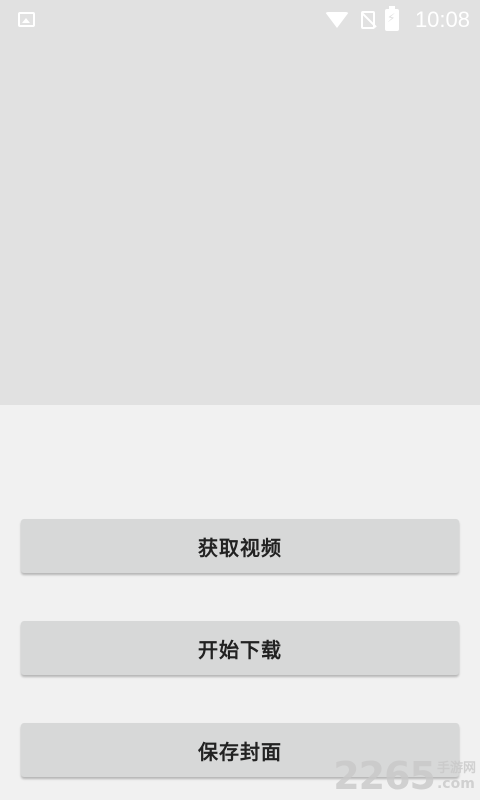 The width and height of the screenshot is (480, 800). What do you see at coordinates (240, 20) in the screenshot?
I see `status-bar: 10:08` at bounding box center [240, 20].